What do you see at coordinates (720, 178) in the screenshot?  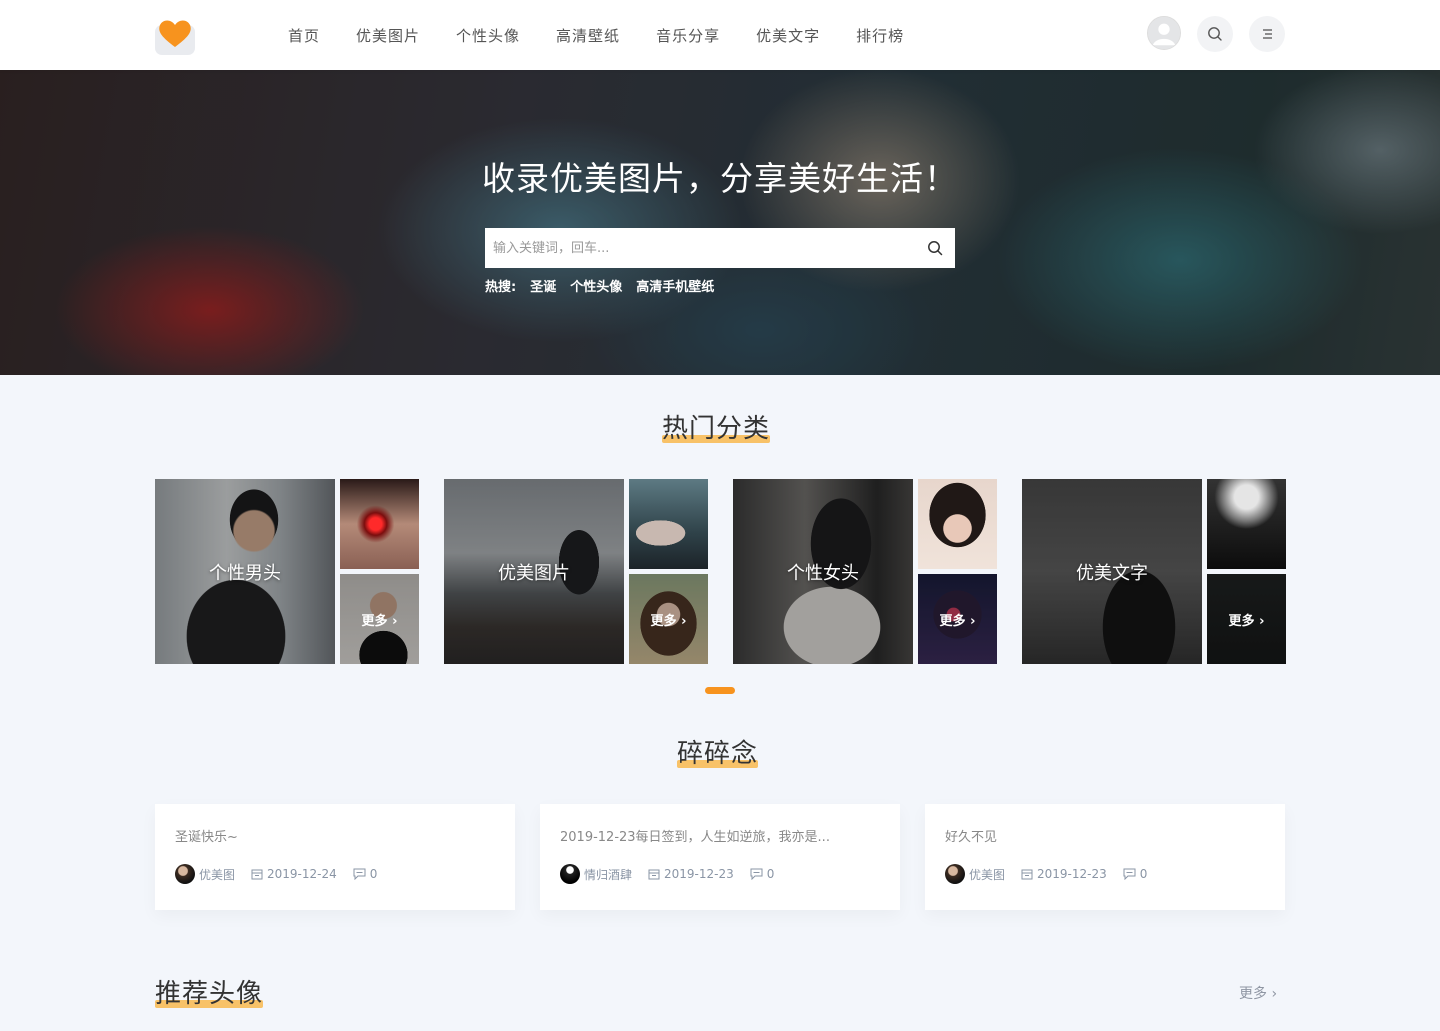 I see `hero-title: 收录优美图片，分享美好生活！` at bounding box center [720, 178].